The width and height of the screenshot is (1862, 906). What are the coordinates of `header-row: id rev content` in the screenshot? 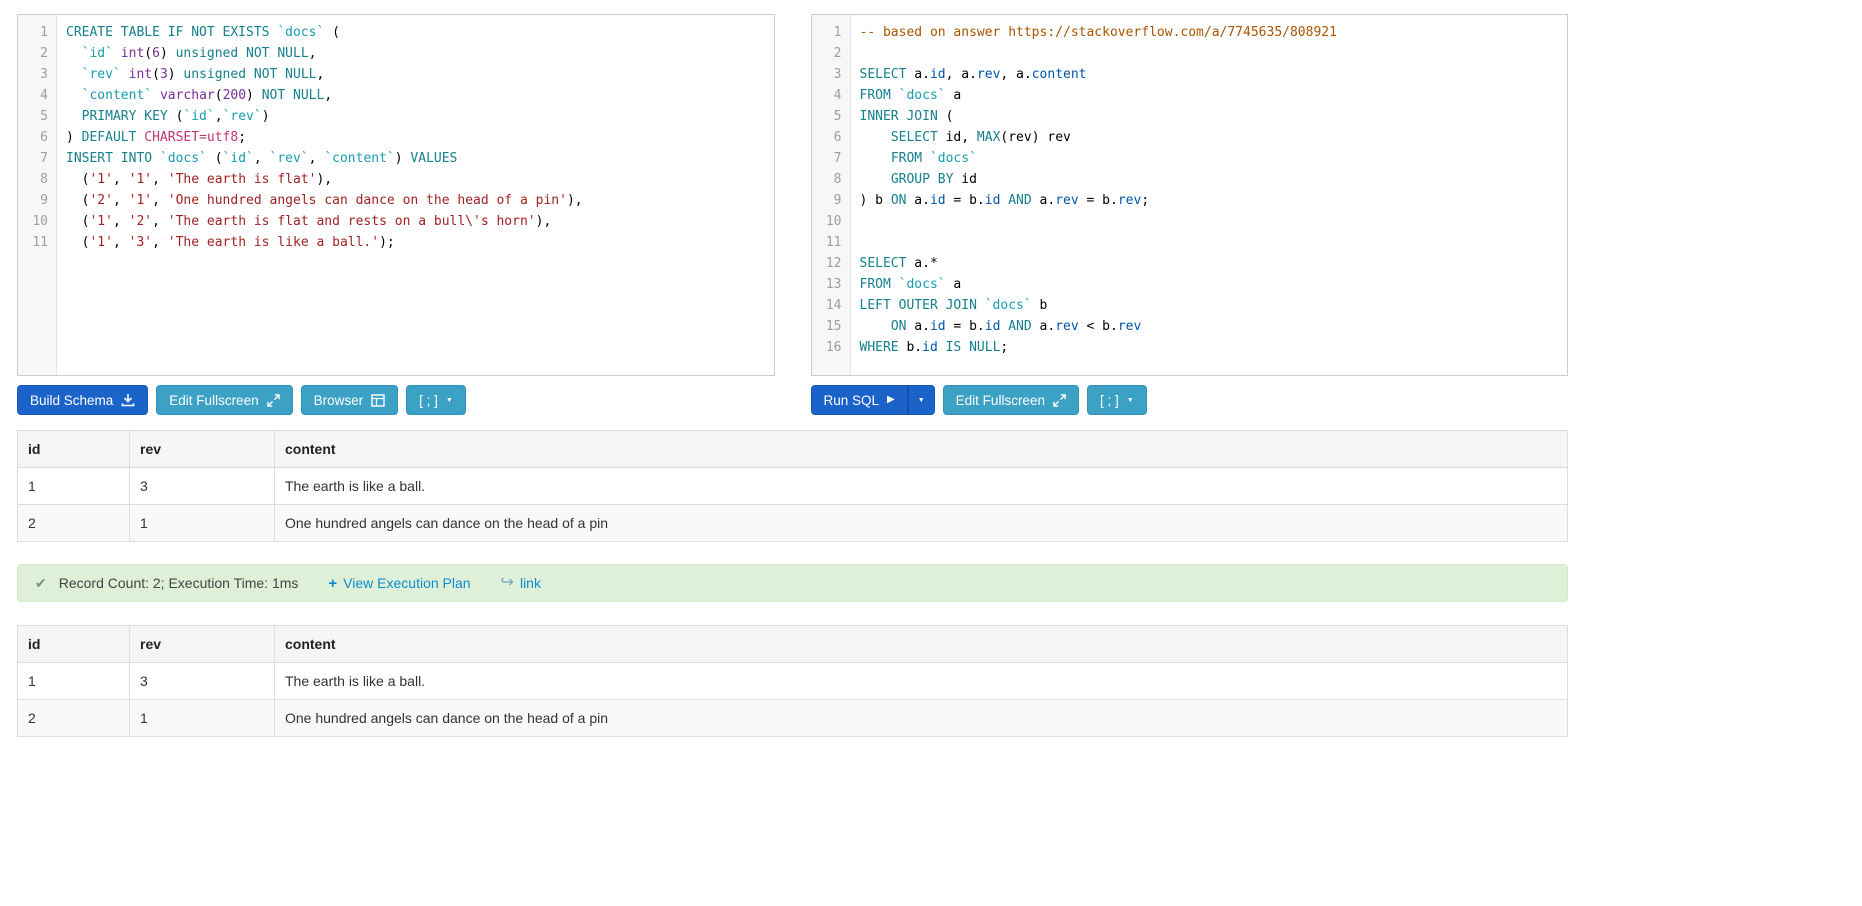 It's located at (792, 449).